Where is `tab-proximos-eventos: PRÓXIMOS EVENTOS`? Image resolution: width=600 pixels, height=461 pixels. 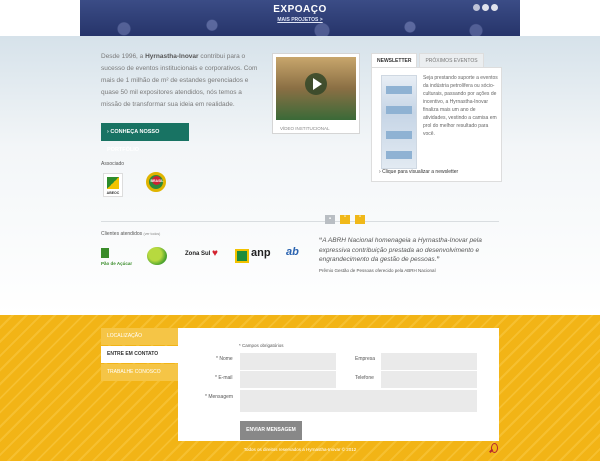 tab-proximos-eventos: PRÓXIMOS EVENTOS is located at coordinates (451, 60).